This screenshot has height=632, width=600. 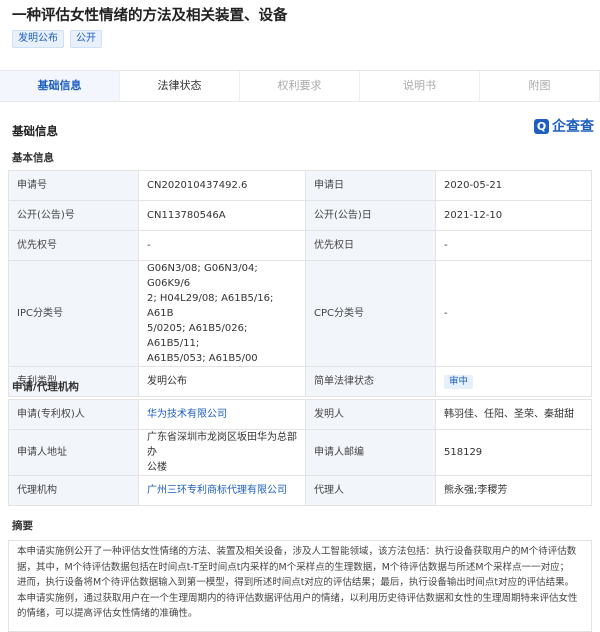 What do you see at coordinates (459, 382) in the screenshot?
I see `status-badge: 审中` at bounding box center [459, 382].